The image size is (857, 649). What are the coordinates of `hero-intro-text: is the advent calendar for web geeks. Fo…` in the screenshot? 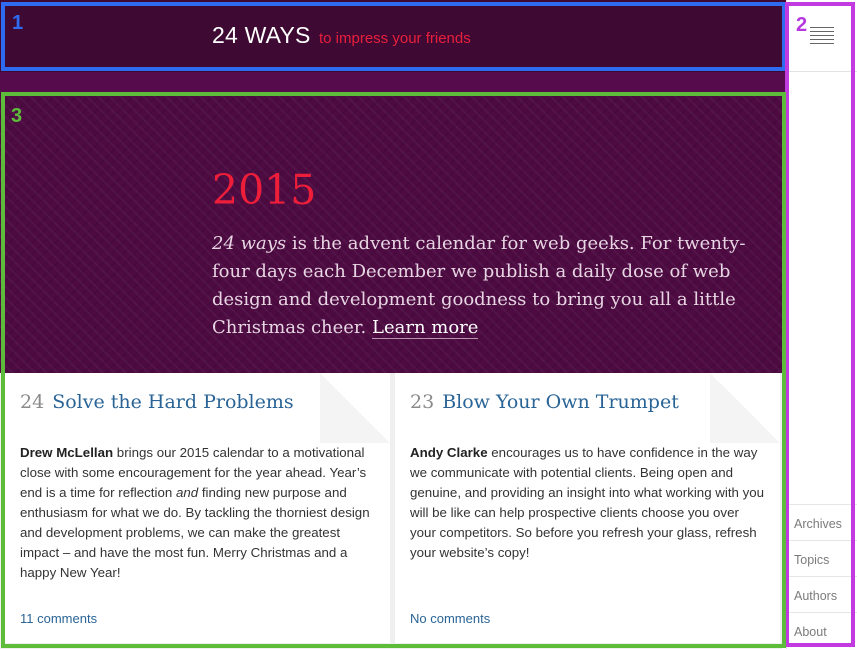 It's located at (479, 285).